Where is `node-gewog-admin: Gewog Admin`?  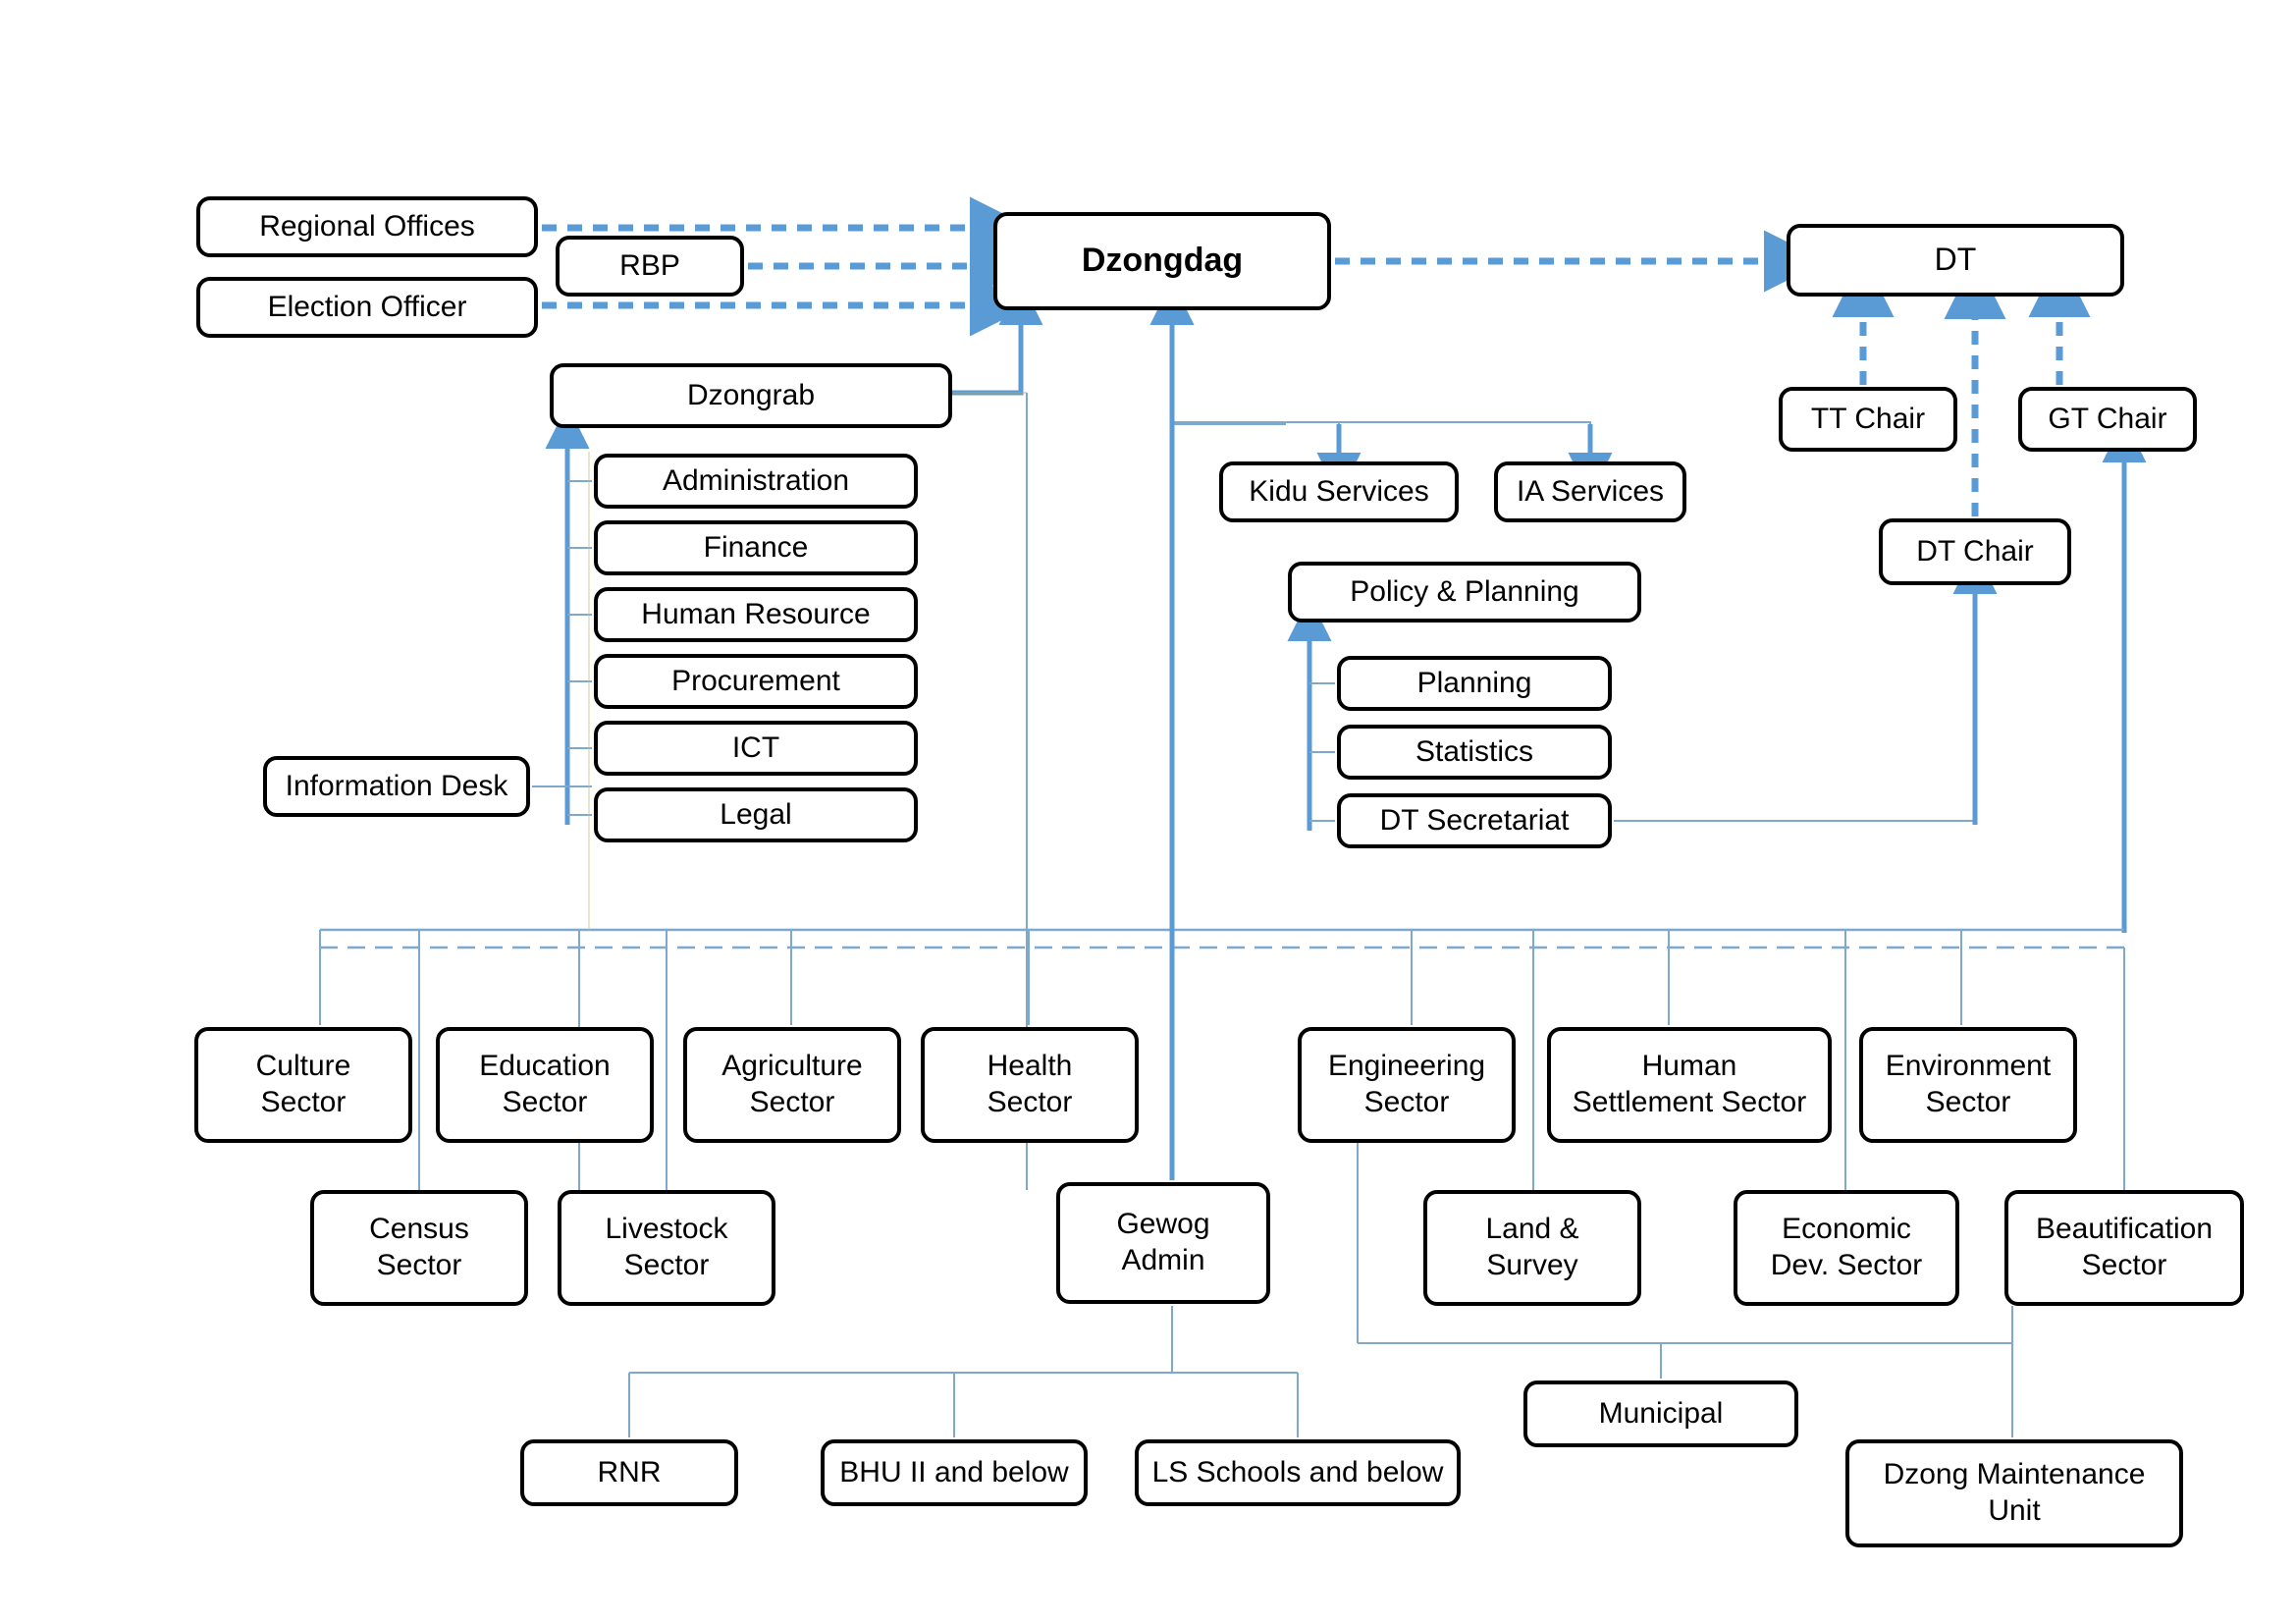
node-gewog-admin: Gewog Admin is located at coordinates (1163, 1243).